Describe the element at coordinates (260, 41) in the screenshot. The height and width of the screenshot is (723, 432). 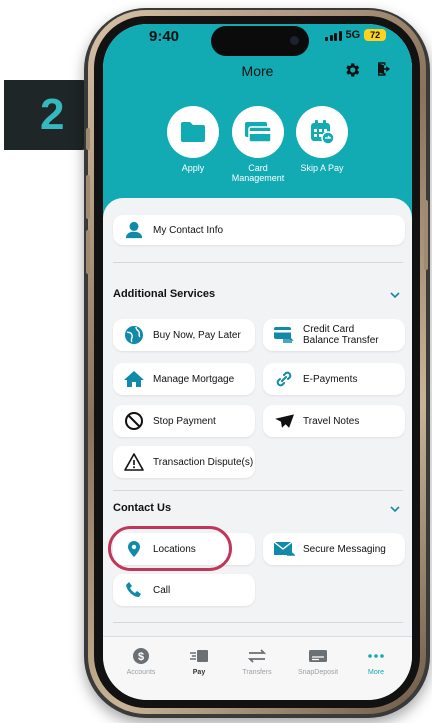
I see `dynamic-island` at that location.